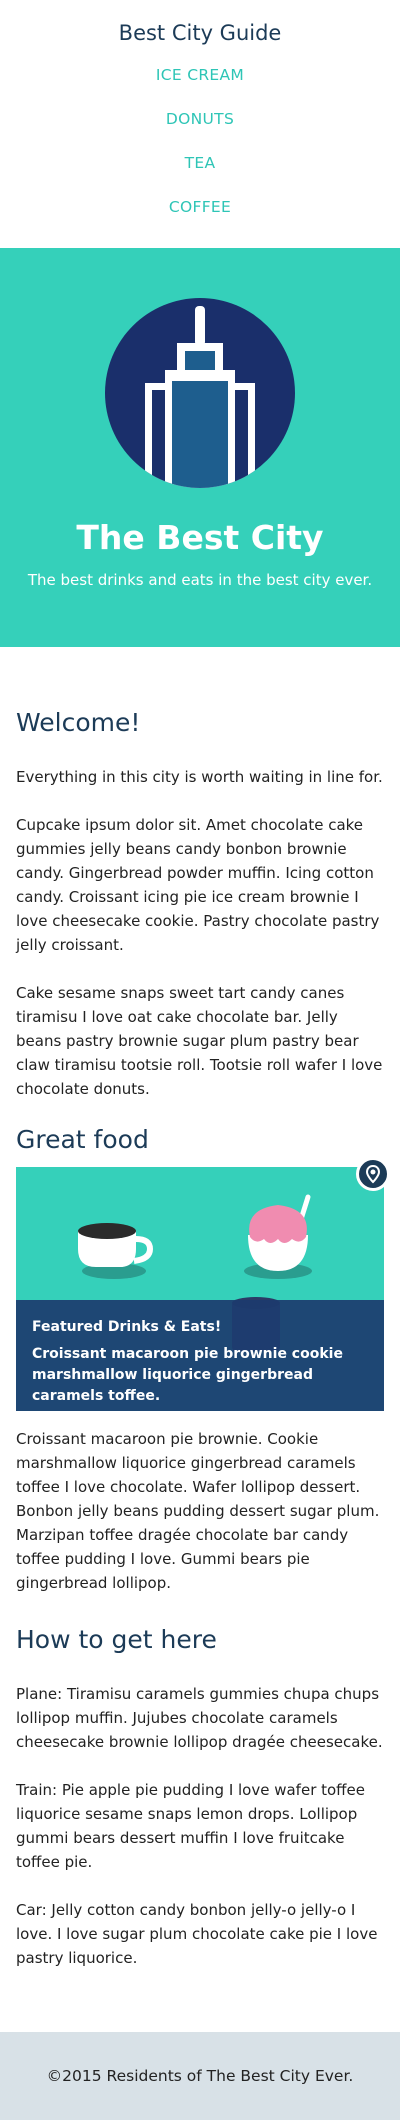 The width and height of the screenshot is (400, 2120). What do you see at coordinates (373, 1174) in the screenshot?
I see `map-pin-icon` at bounding box center [373, 1174].